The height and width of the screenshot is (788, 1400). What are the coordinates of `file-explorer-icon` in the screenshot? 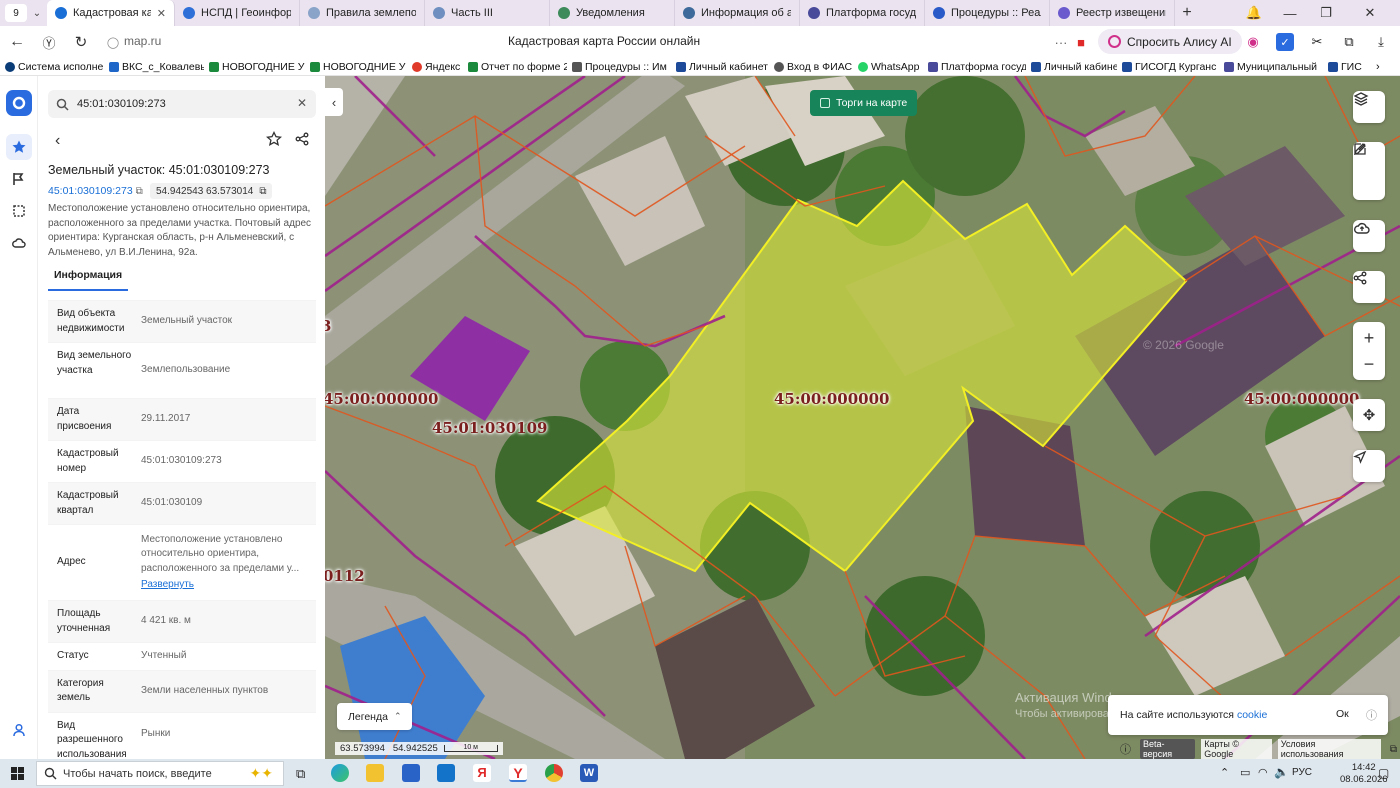 It's located at (375, 773).